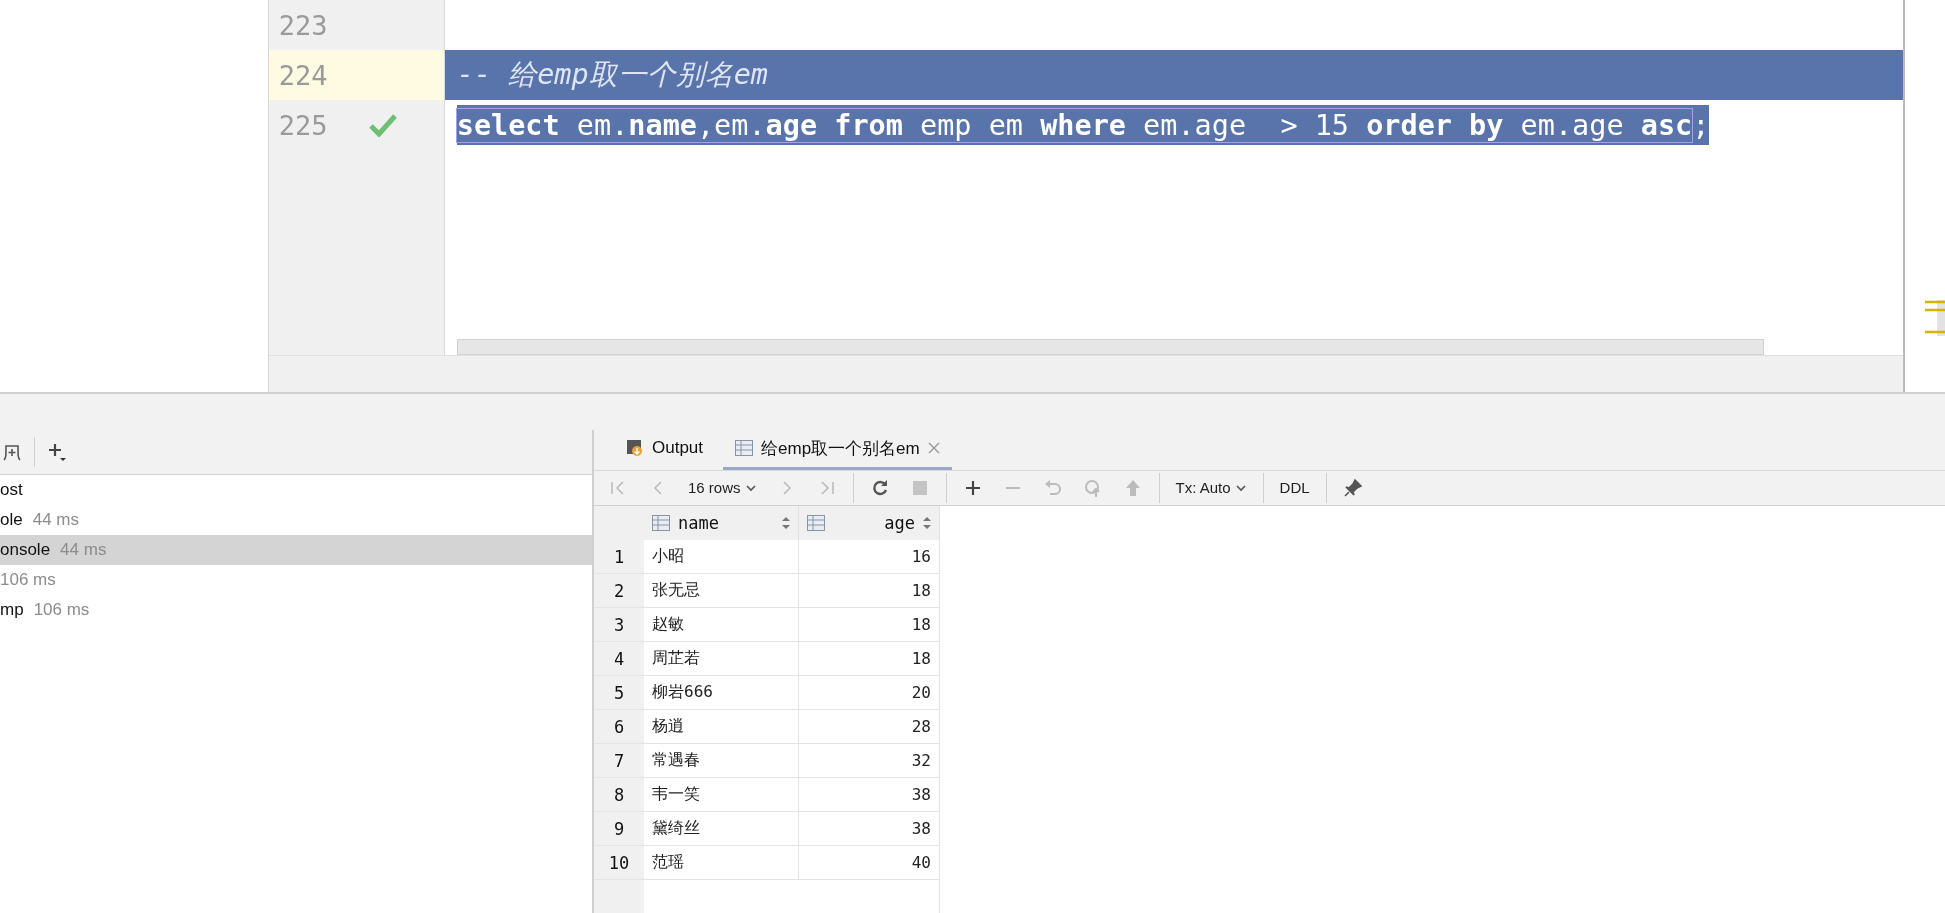 The image size is (1945, 913). I want to click on code-comment: -- 给emp取一个别名em, so click(612, 75).